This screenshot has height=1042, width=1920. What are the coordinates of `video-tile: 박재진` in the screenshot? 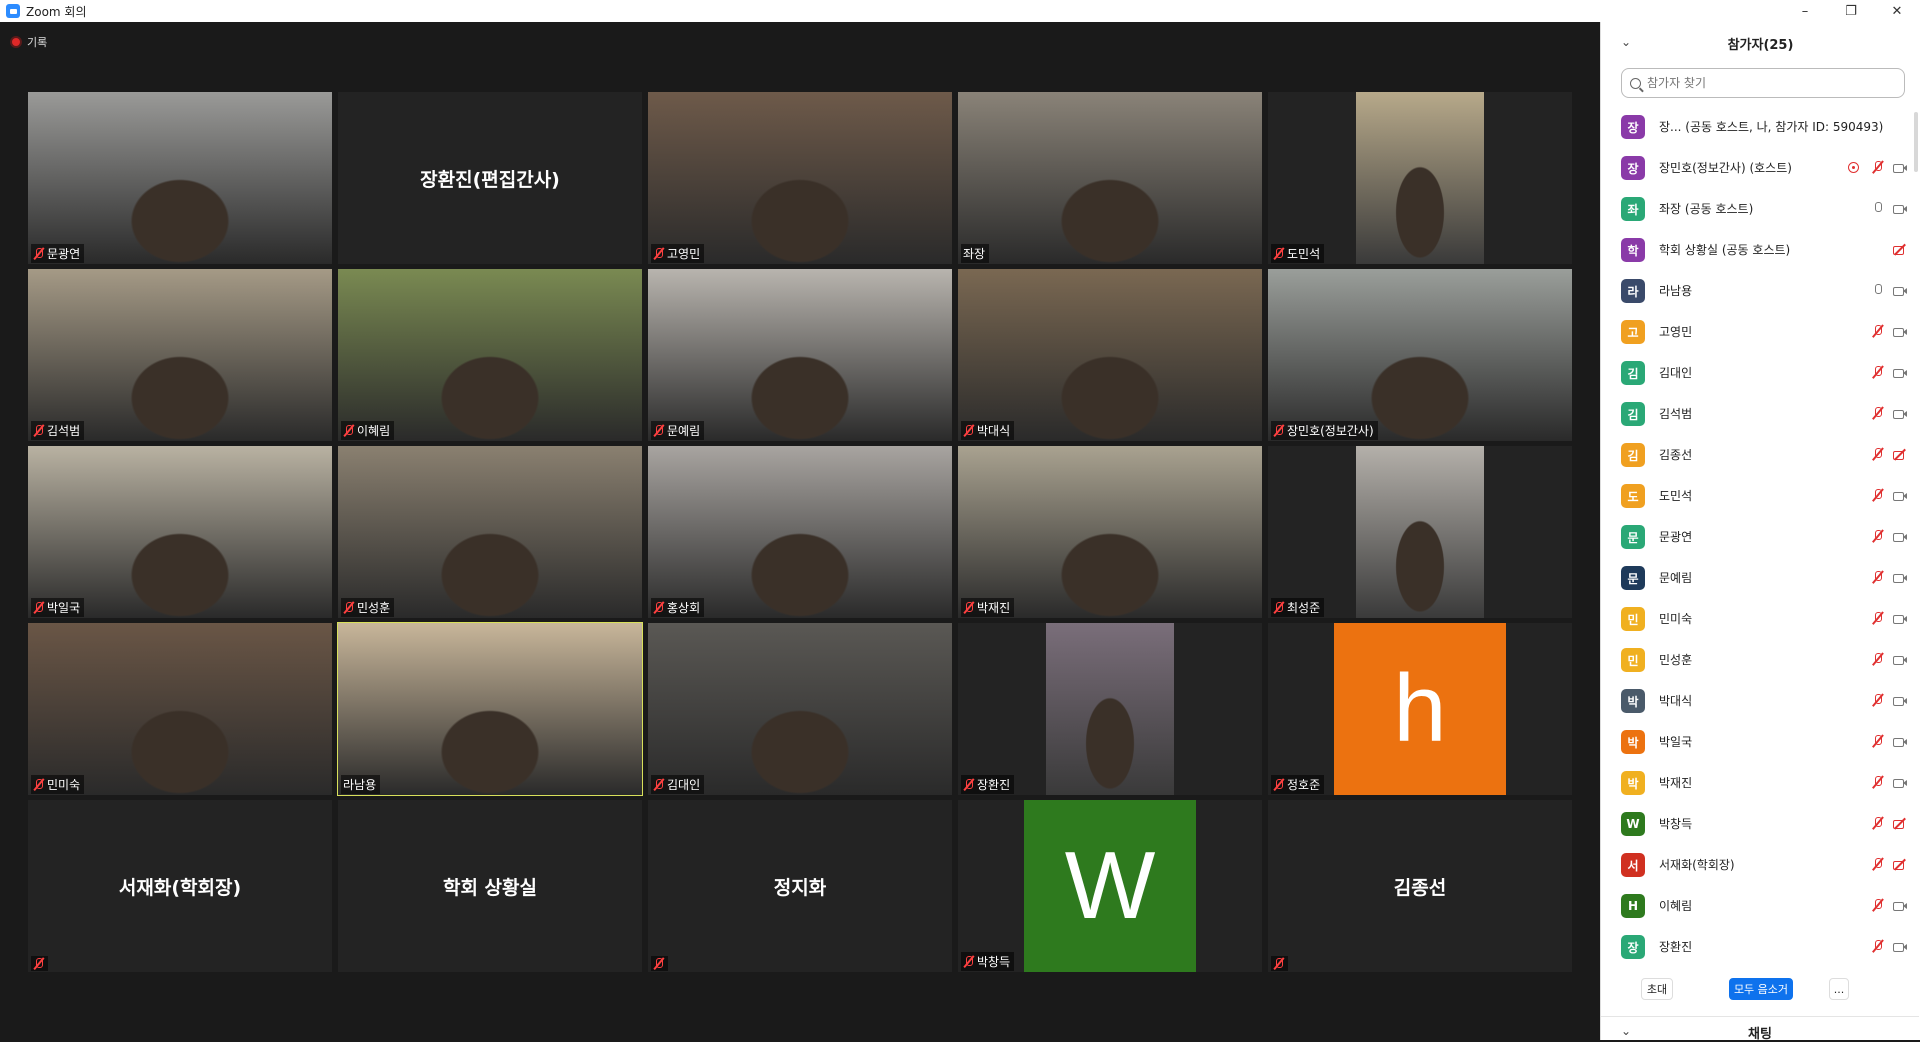 It's located at (1110, 532).